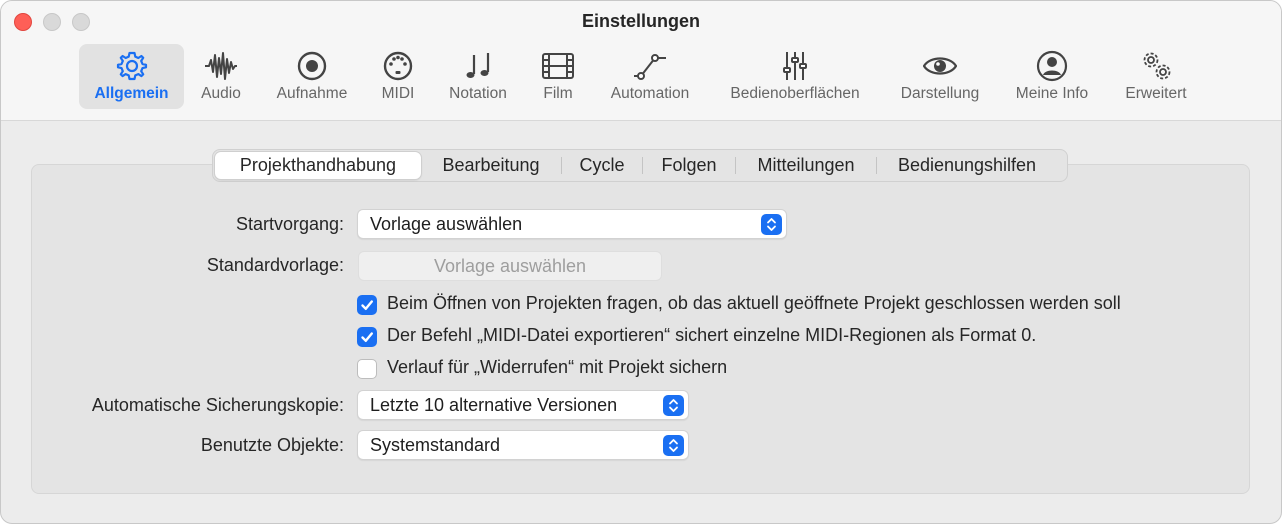  What do you see at coordinates (275, 265) in the screenshot?
I see `default-template-label: Standardvorlage:` at bounding box center [275, 265].